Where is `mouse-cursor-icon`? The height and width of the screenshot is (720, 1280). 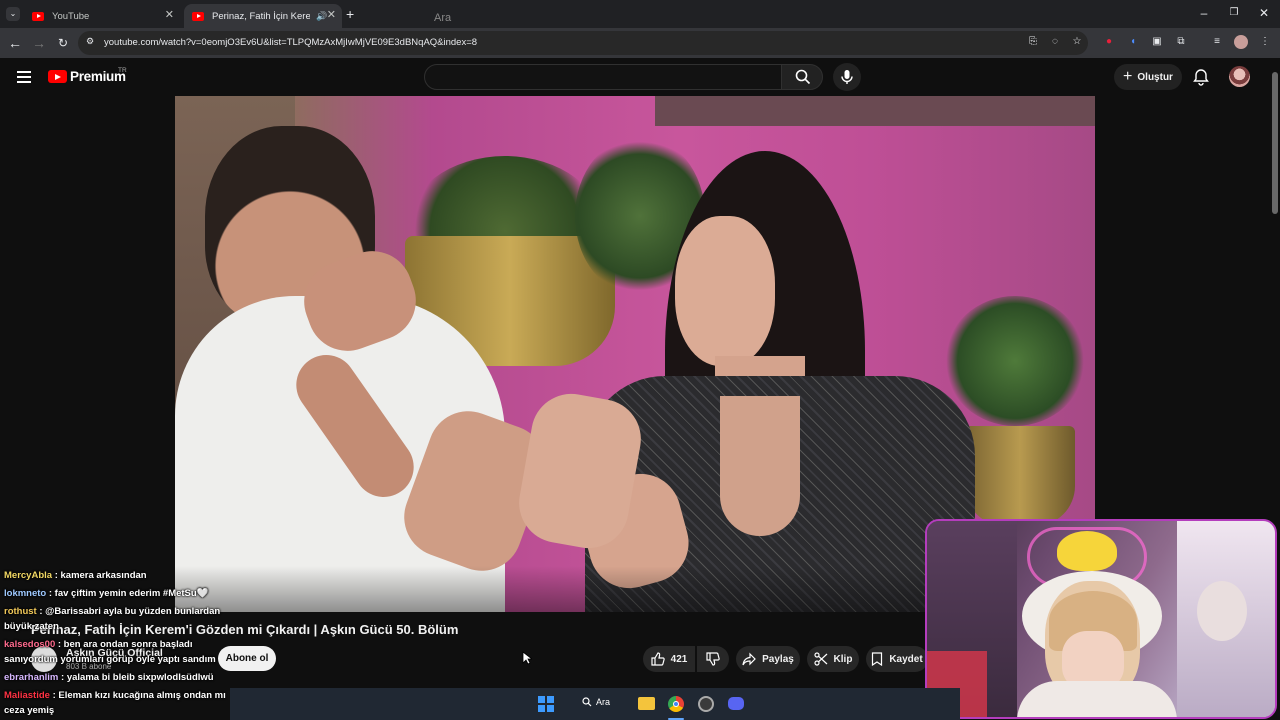
mouse-cursor-icon is located at coordinates (527, 658).